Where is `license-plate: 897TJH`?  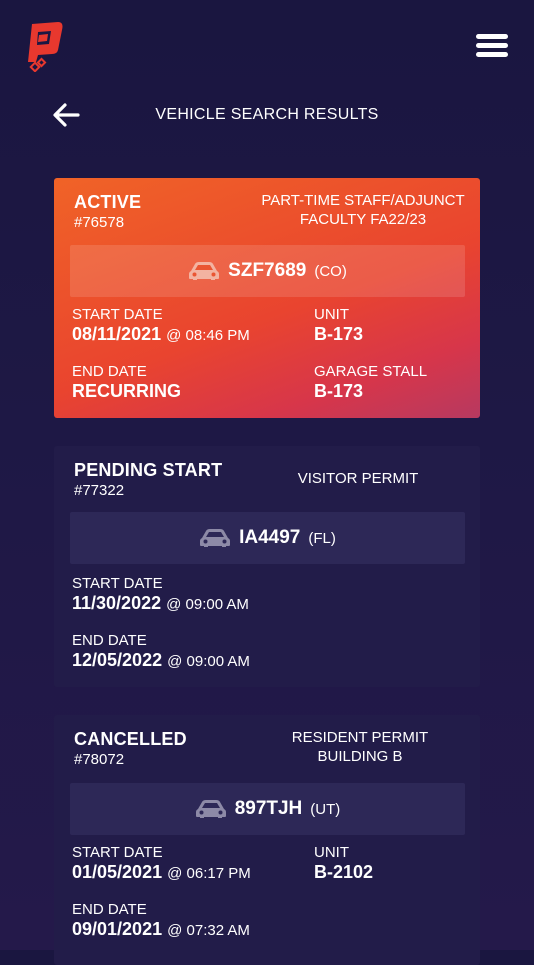 license-plate: 897TJH is located at coordinates (268, 808).